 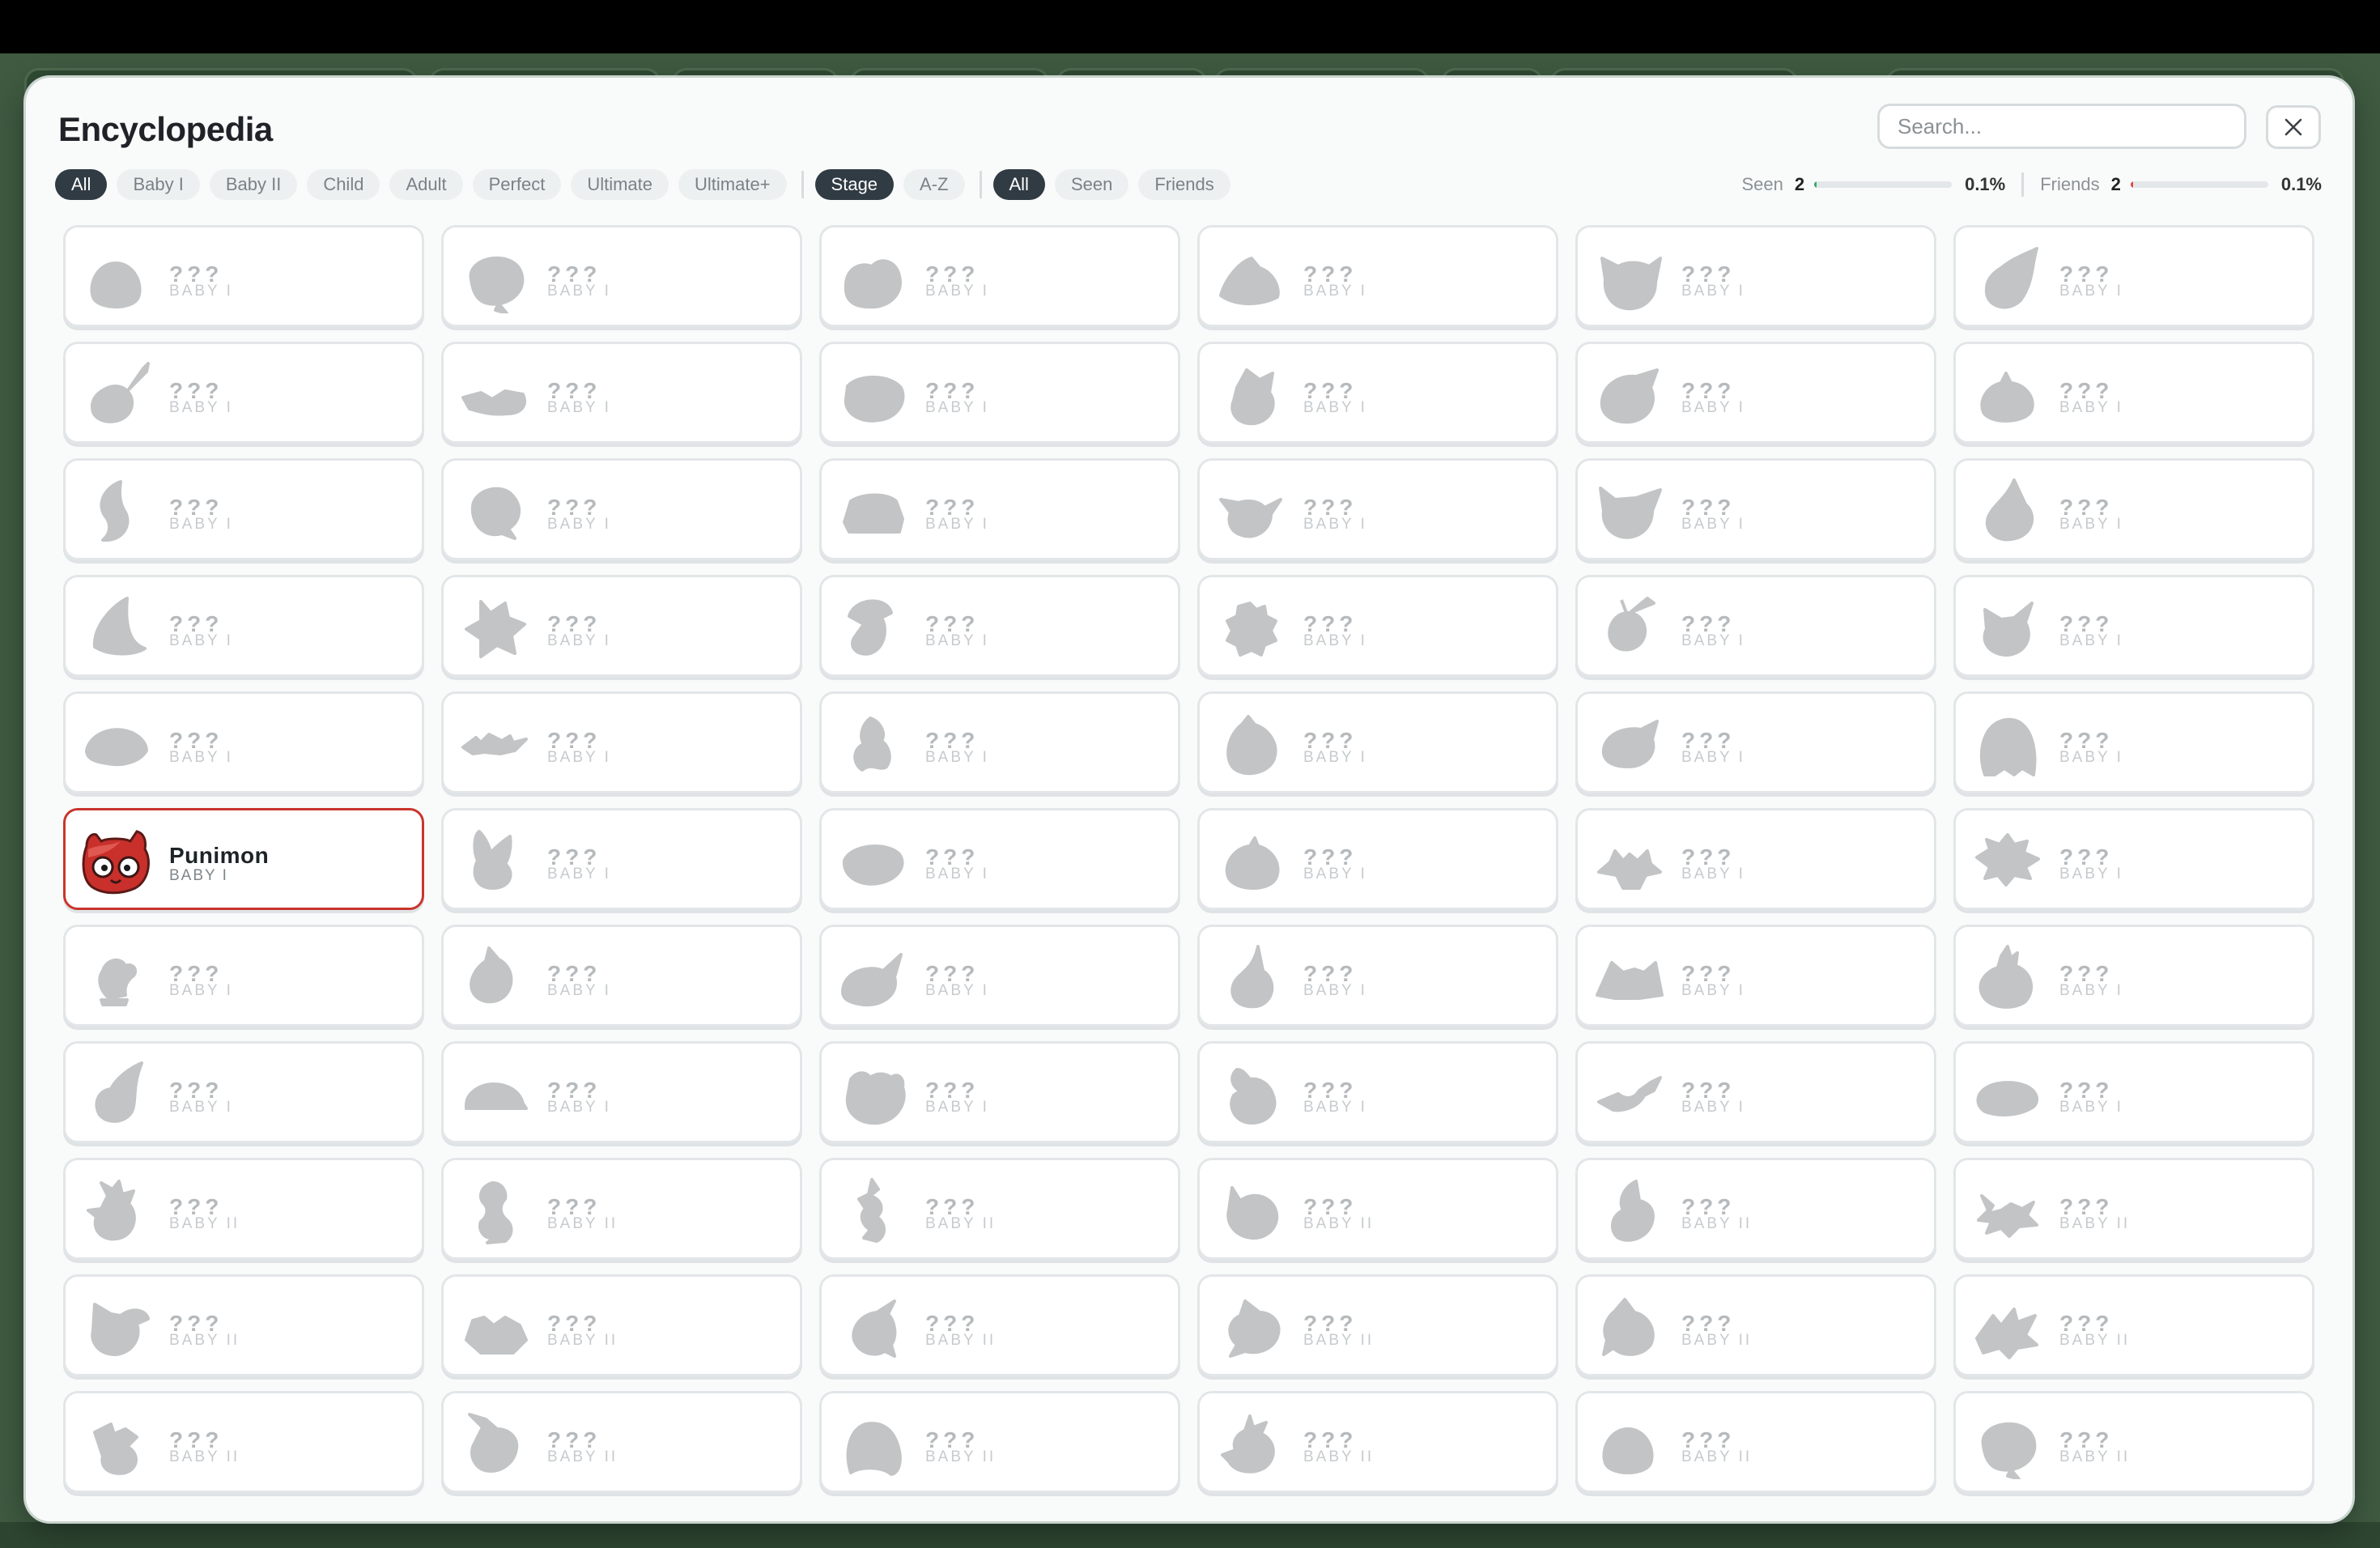 I want to click on sort-chip-stage: Stage, so click(x=854, y=184).